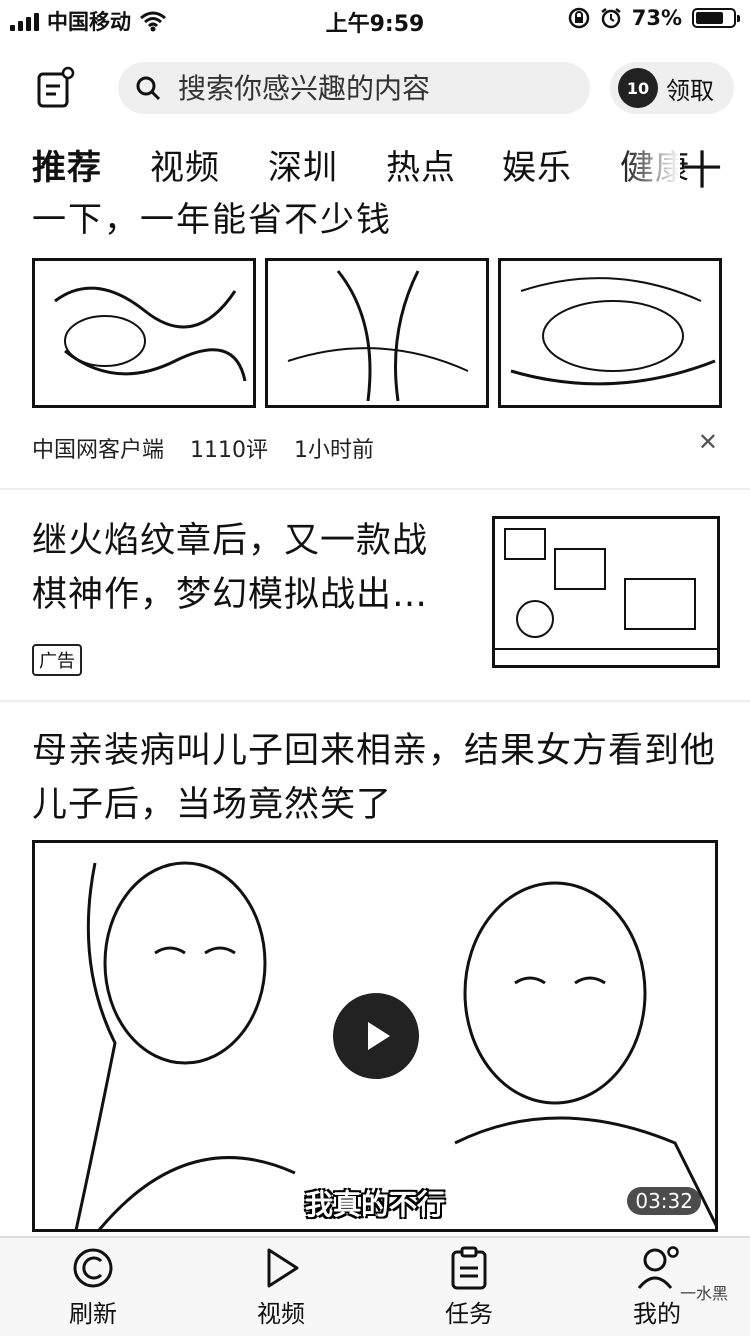  Describe the element at coordinates (93, 1314) in the screenshot. I see `nav-label: 刷新` at that location.